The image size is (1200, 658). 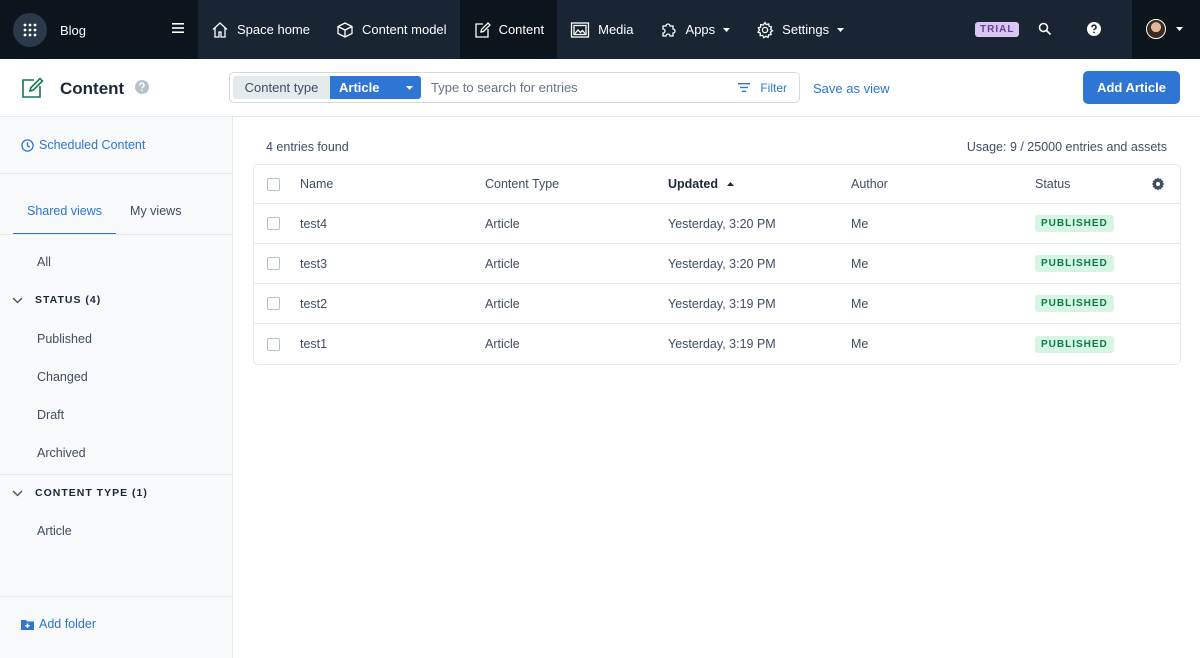 I want to click on chevron-down-icon, so click(x=17, y=300).